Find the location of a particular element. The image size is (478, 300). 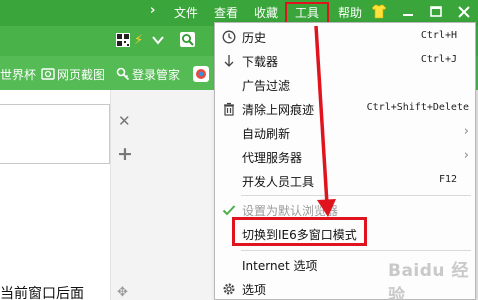

chevron-down-icon is located at coordinates (158, 40).